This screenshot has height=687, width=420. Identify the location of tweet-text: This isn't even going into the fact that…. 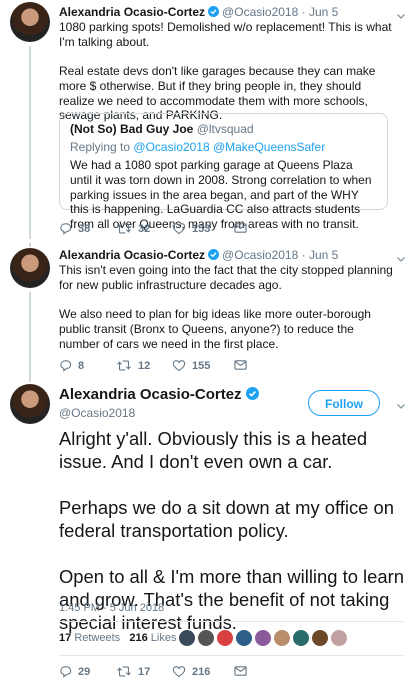
(226, 307).